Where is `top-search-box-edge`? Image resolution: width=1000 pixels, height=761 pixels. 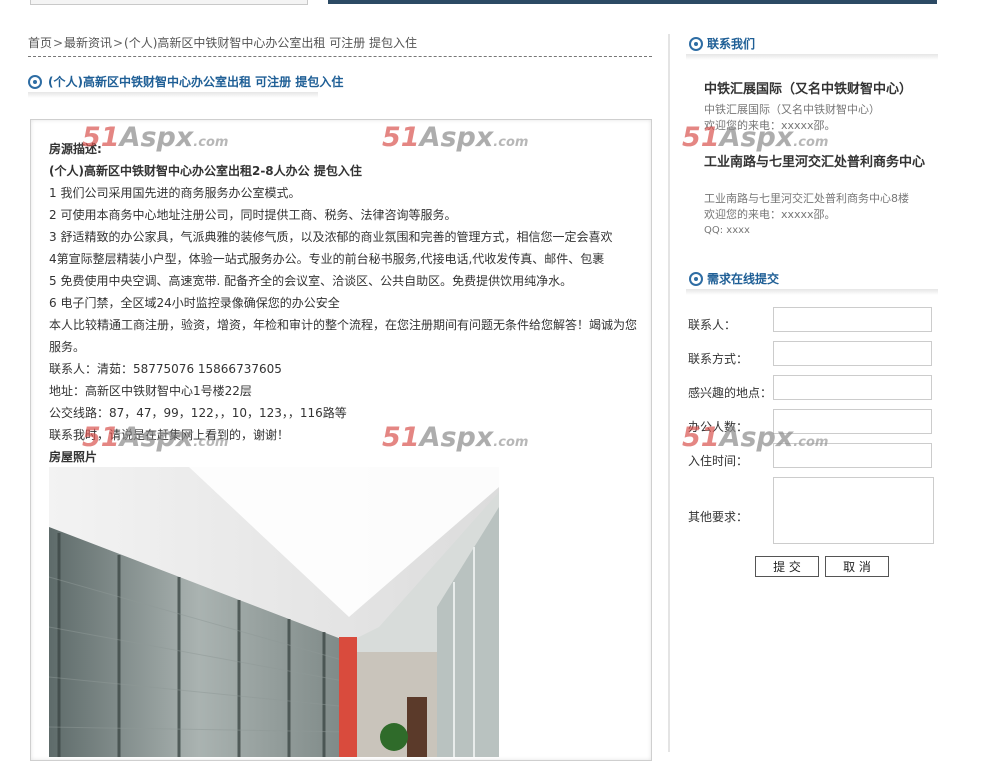 top-search-box-edge is located at coordinates (169, 2).